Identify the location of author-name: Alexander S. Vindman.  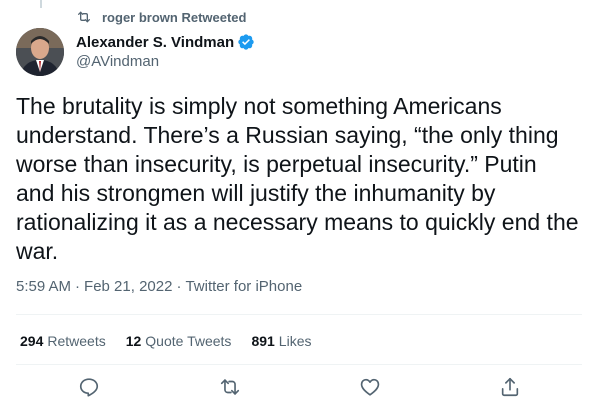
(155, 42).